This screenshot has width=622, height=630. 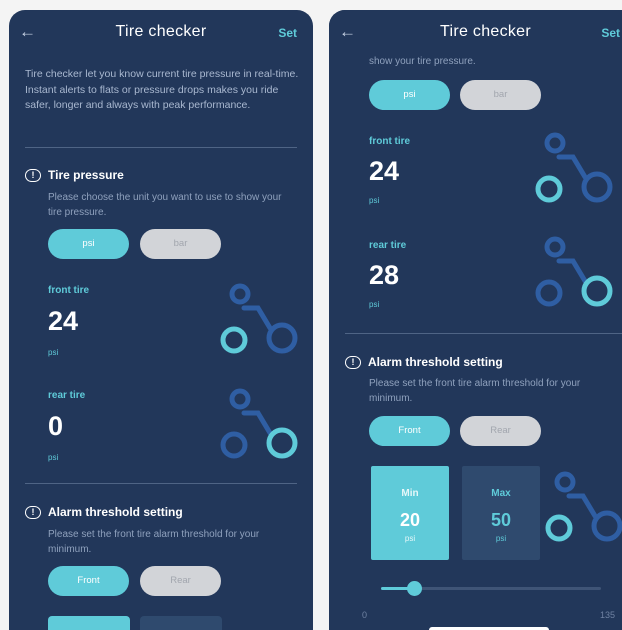 What do you see at coordinates (501, 520) in the screenshot?
I see `max-value: 50` at bounding box center [501, 520].